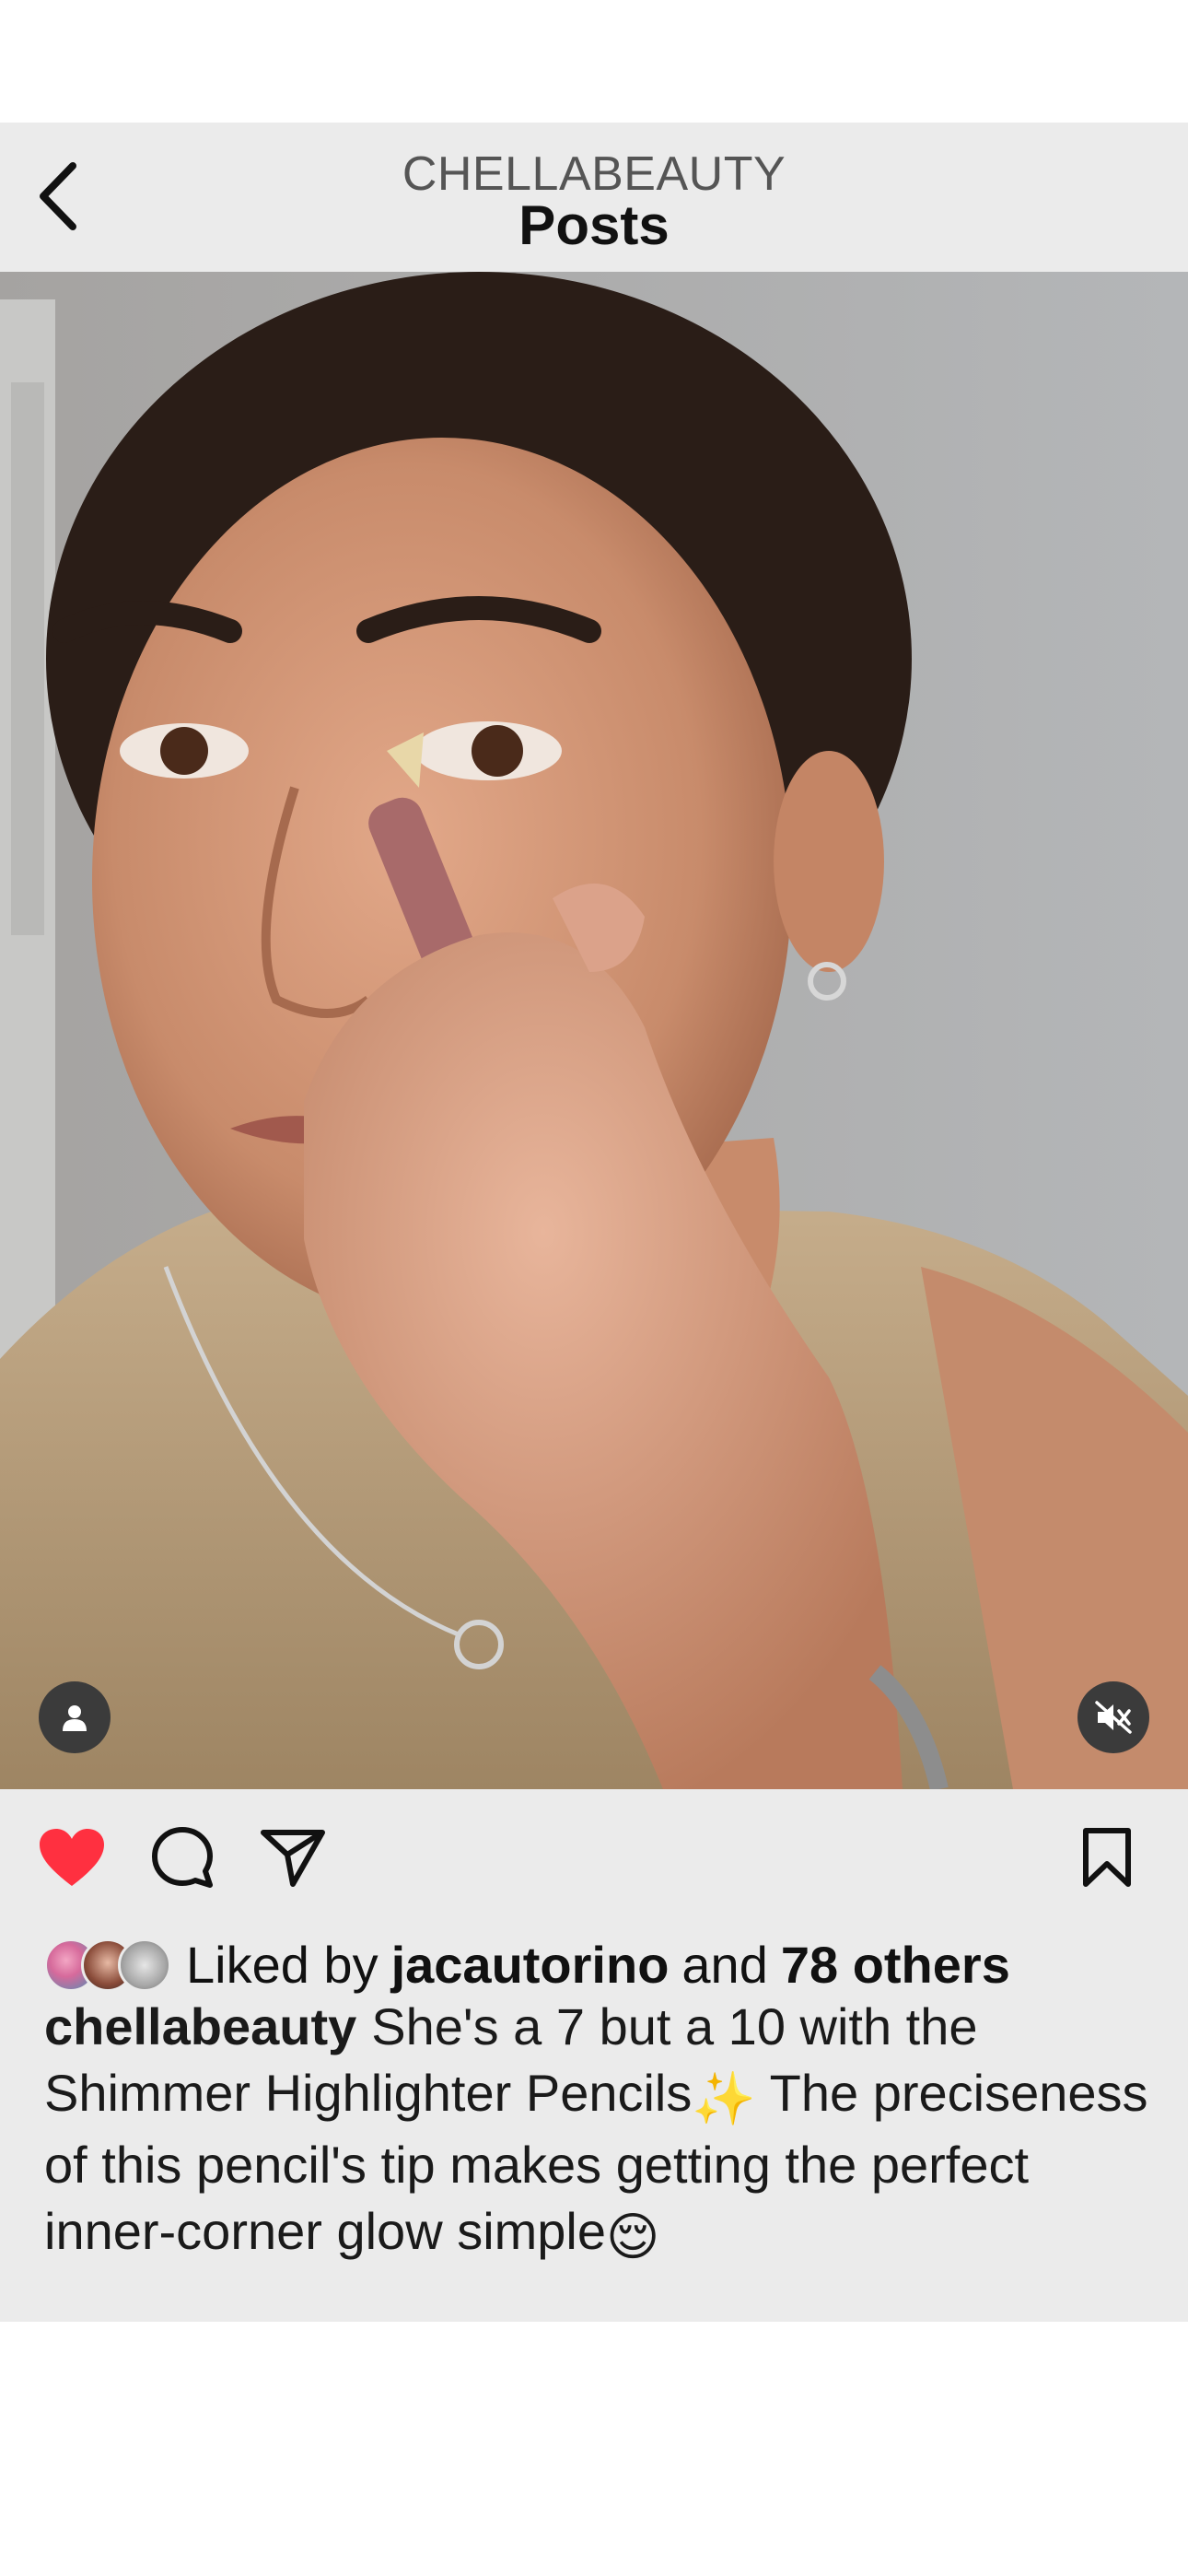  I want to click on header: CHELLABEAUTY Posts, so click(594, 197).